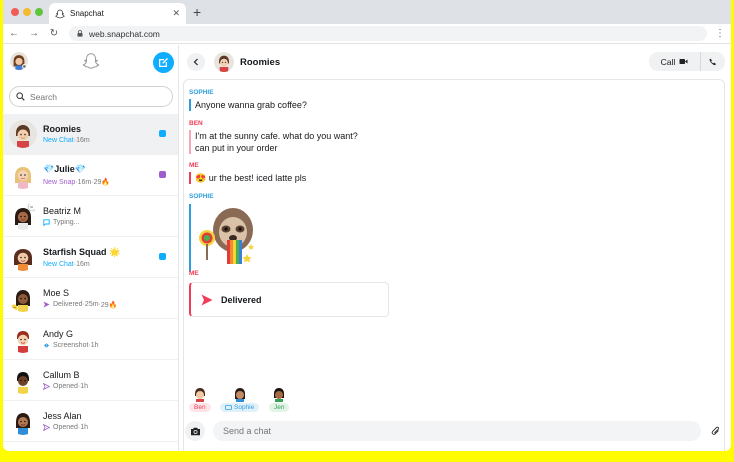 The image size is (734, 462). I want to click on reload-icon: ↻, so click(54, 33).